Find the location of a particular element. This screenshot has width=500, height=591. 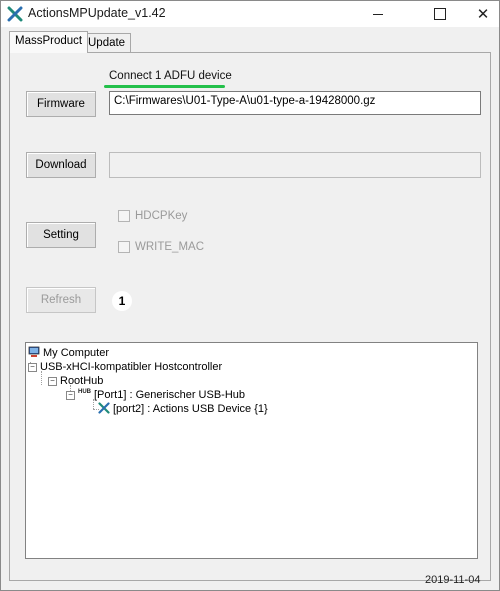

firmware-button: Firmware is located at coordinates (61, 104).